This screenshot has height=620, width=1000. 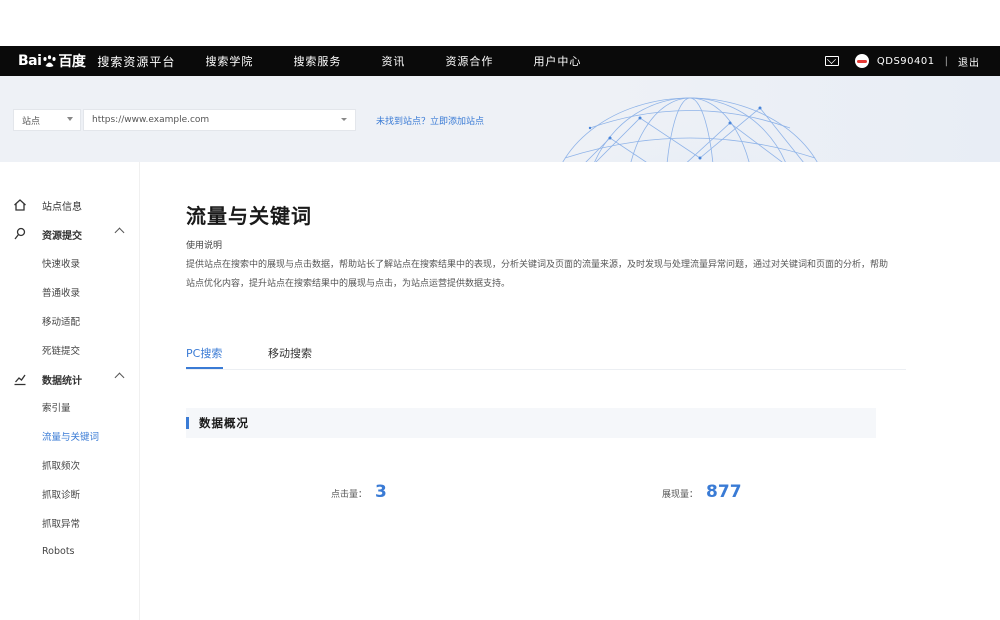 What do you see at coordinates (969, 61) in the screenshot?
I see `logout-link: 退出` at bounding box center [969, 61].